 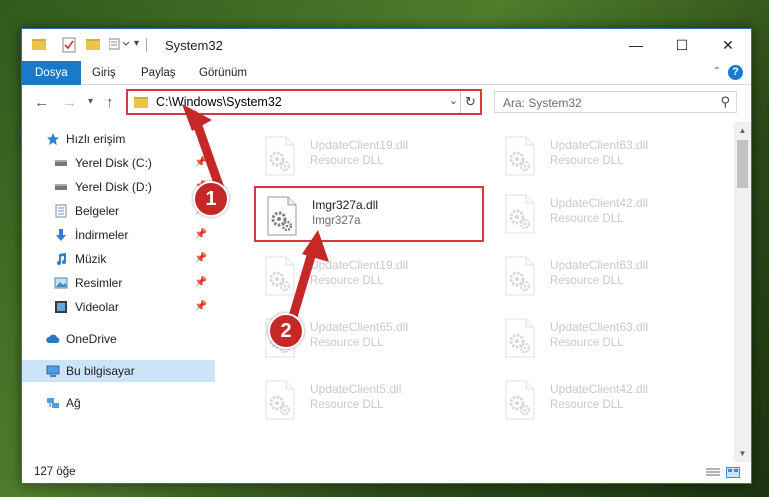 I want to click on file-tile-highlighted: Imgr327a.dll Imgr327a, so click(x=369, y=214).